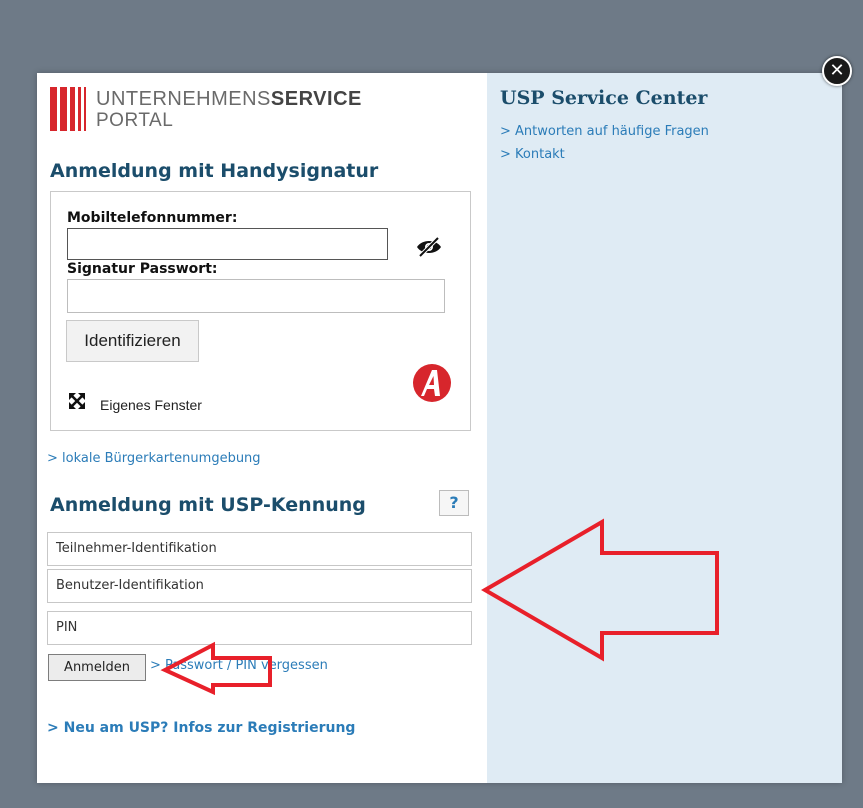 The width and height of the screenshot is (863, 808). Describe the element at coordinates (142, 269) in the screenshot. I see `password-label: Signatur Passwort:` at that location.